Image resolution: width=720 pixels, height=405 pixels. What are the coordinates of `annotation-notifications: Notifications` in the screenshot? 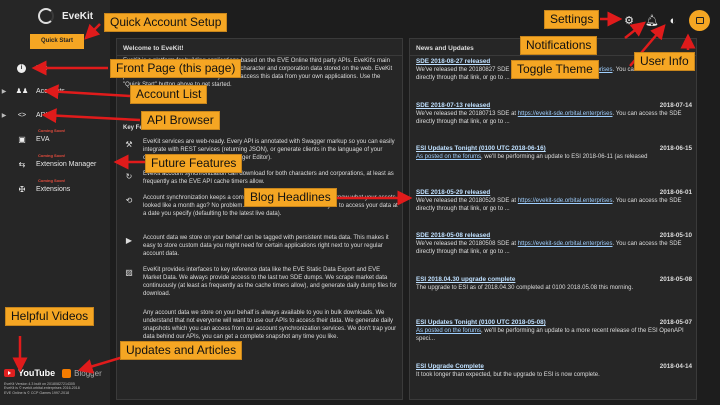 It's located at (559, 45).